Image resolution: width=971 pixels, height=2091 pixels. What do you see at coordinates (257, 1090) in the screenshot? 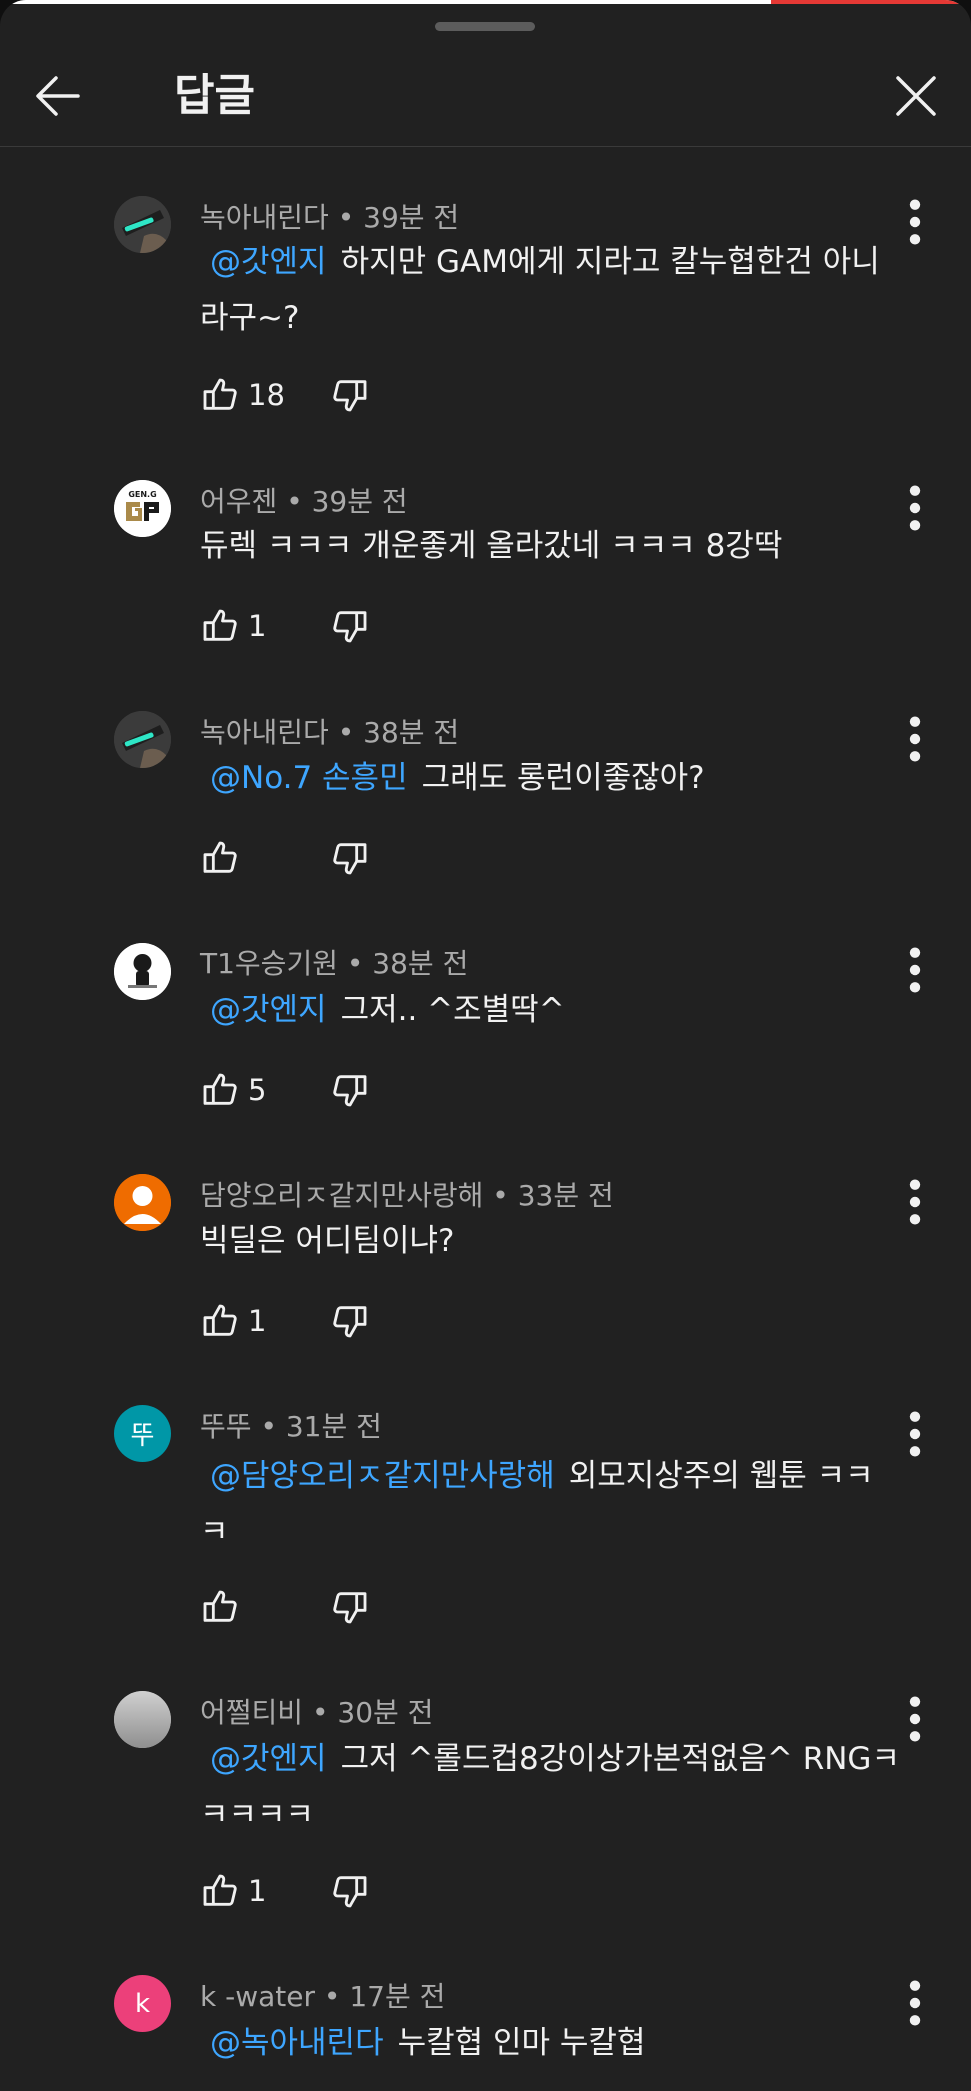
I see `like-count: 5` at bounding box center [257, 1090].